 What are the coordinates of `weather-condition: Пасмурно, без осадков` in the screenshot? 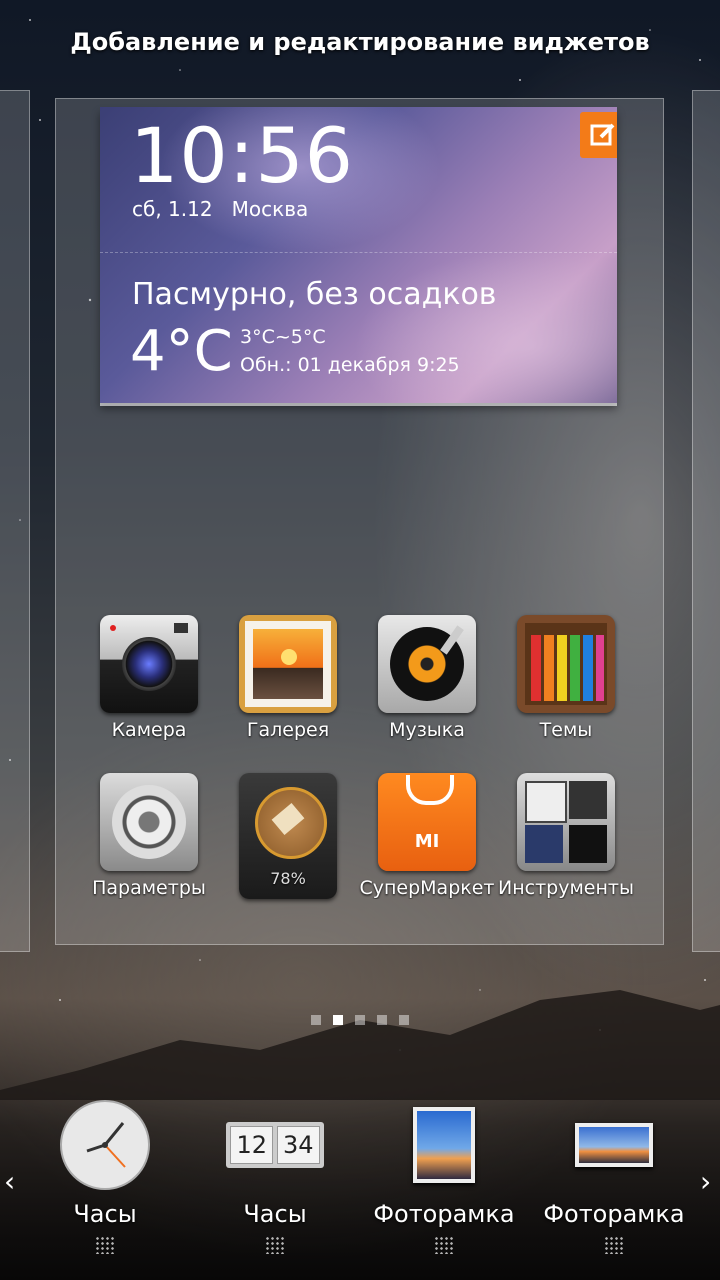 It's located at (314, 294).